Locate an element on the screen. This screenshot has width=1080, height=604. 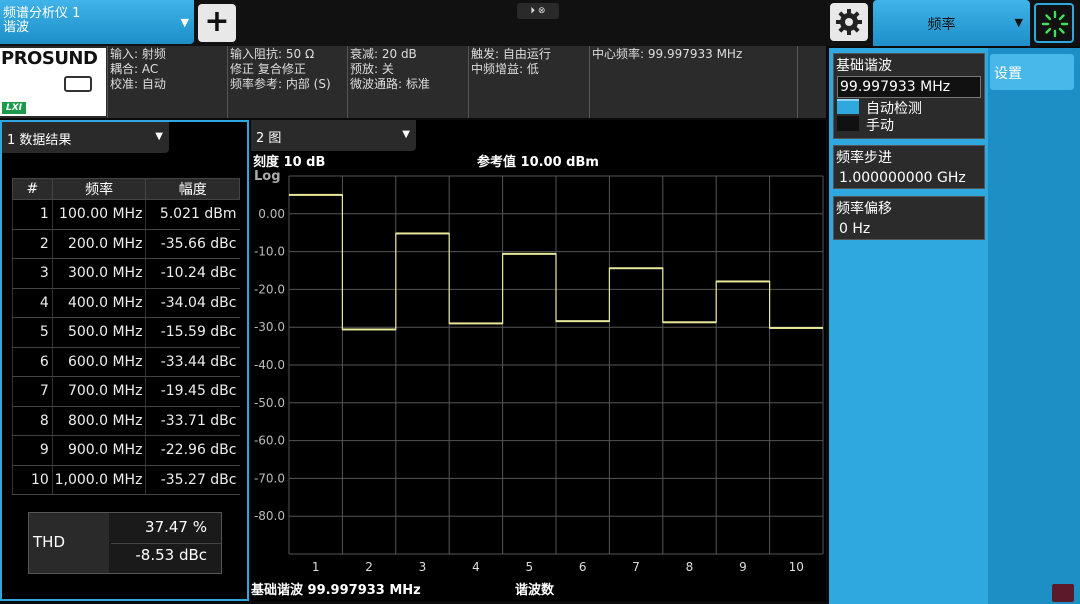
frequency-menu-tab: 频率 ▼ is located at coordinates (951, 23).